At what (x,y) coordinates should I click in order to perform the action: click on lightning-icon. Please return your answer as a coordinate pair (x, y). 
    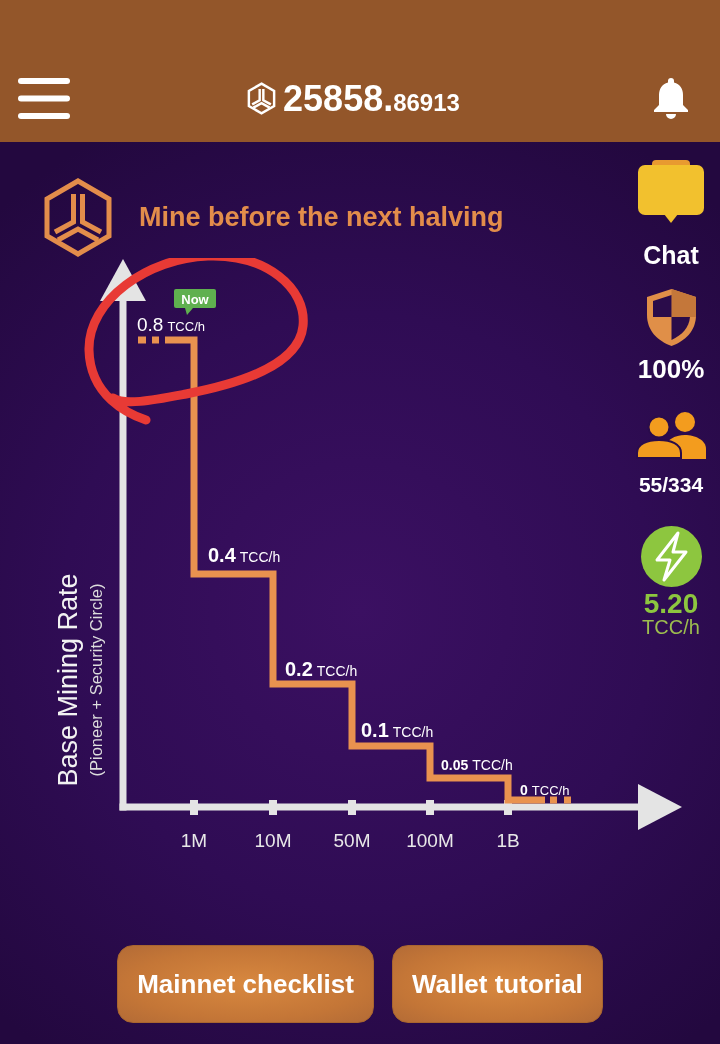
    Looking at the image, I should click on (671, 556).